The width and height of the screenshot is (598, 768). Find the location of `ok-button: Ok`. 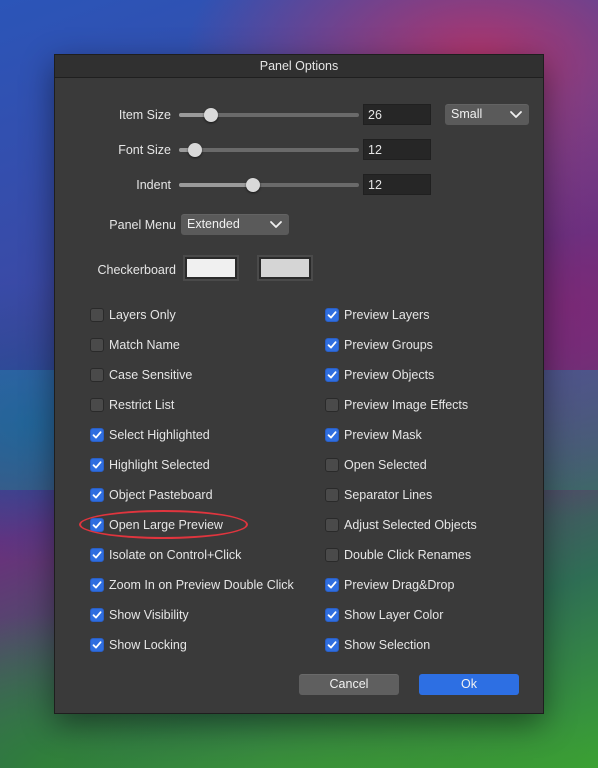

ok-button: Ok is located at coordinates (469, 684).